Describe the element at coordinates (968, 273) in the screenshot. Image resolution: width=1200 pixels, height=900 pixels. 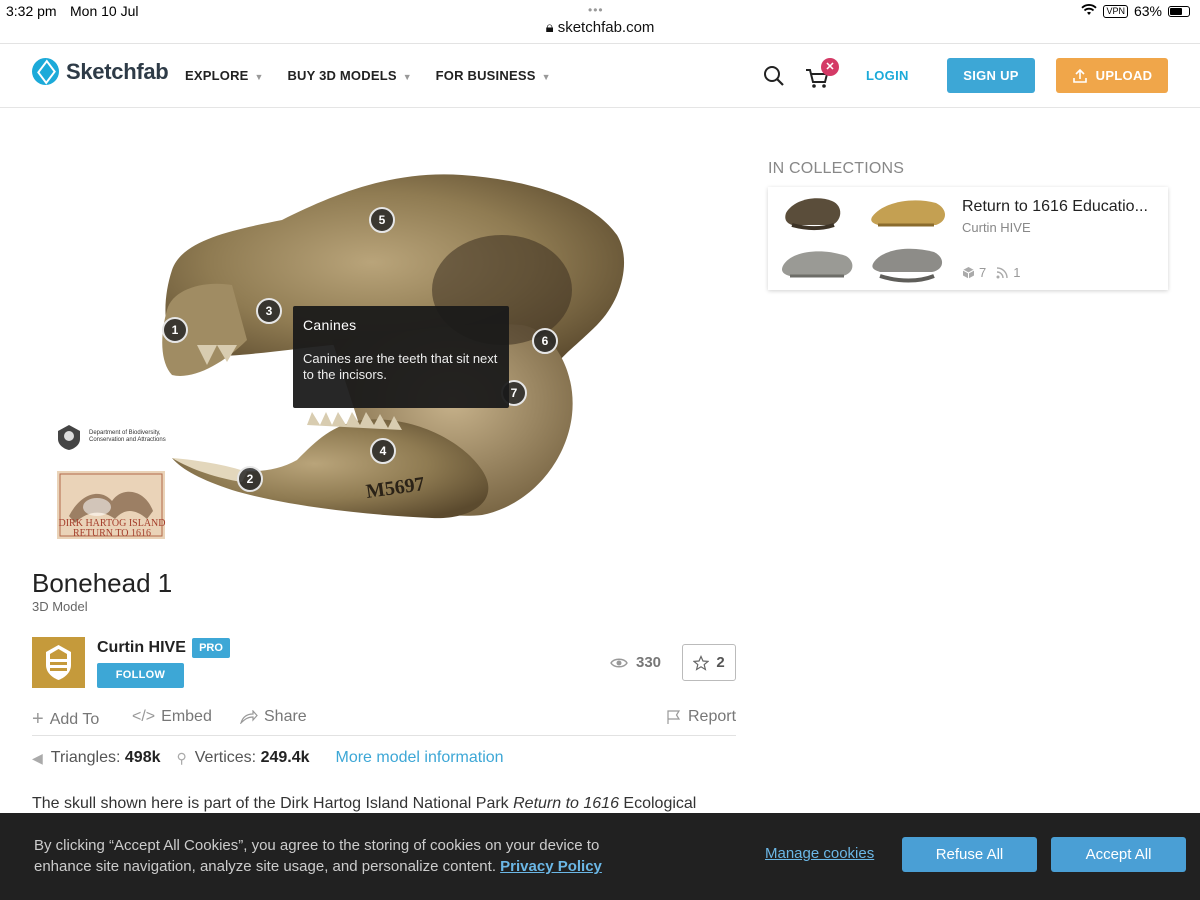
I see `cube-icon` at that location.